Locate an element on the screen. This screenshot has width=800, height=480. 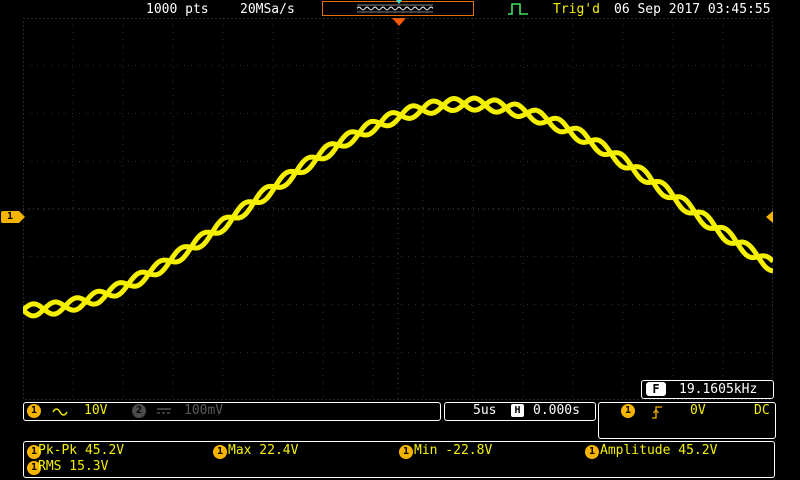
ch2-chip: 2 is located at coordinates (139, 411).